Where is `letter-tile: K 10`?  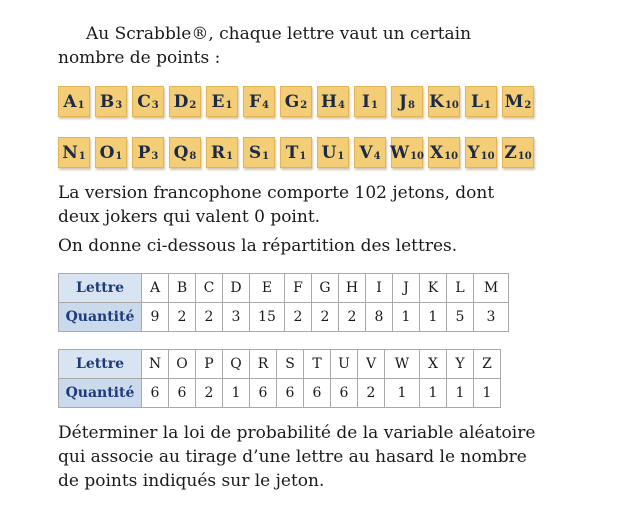 letter-tile: K 10 is located at coordinates (444, 101).